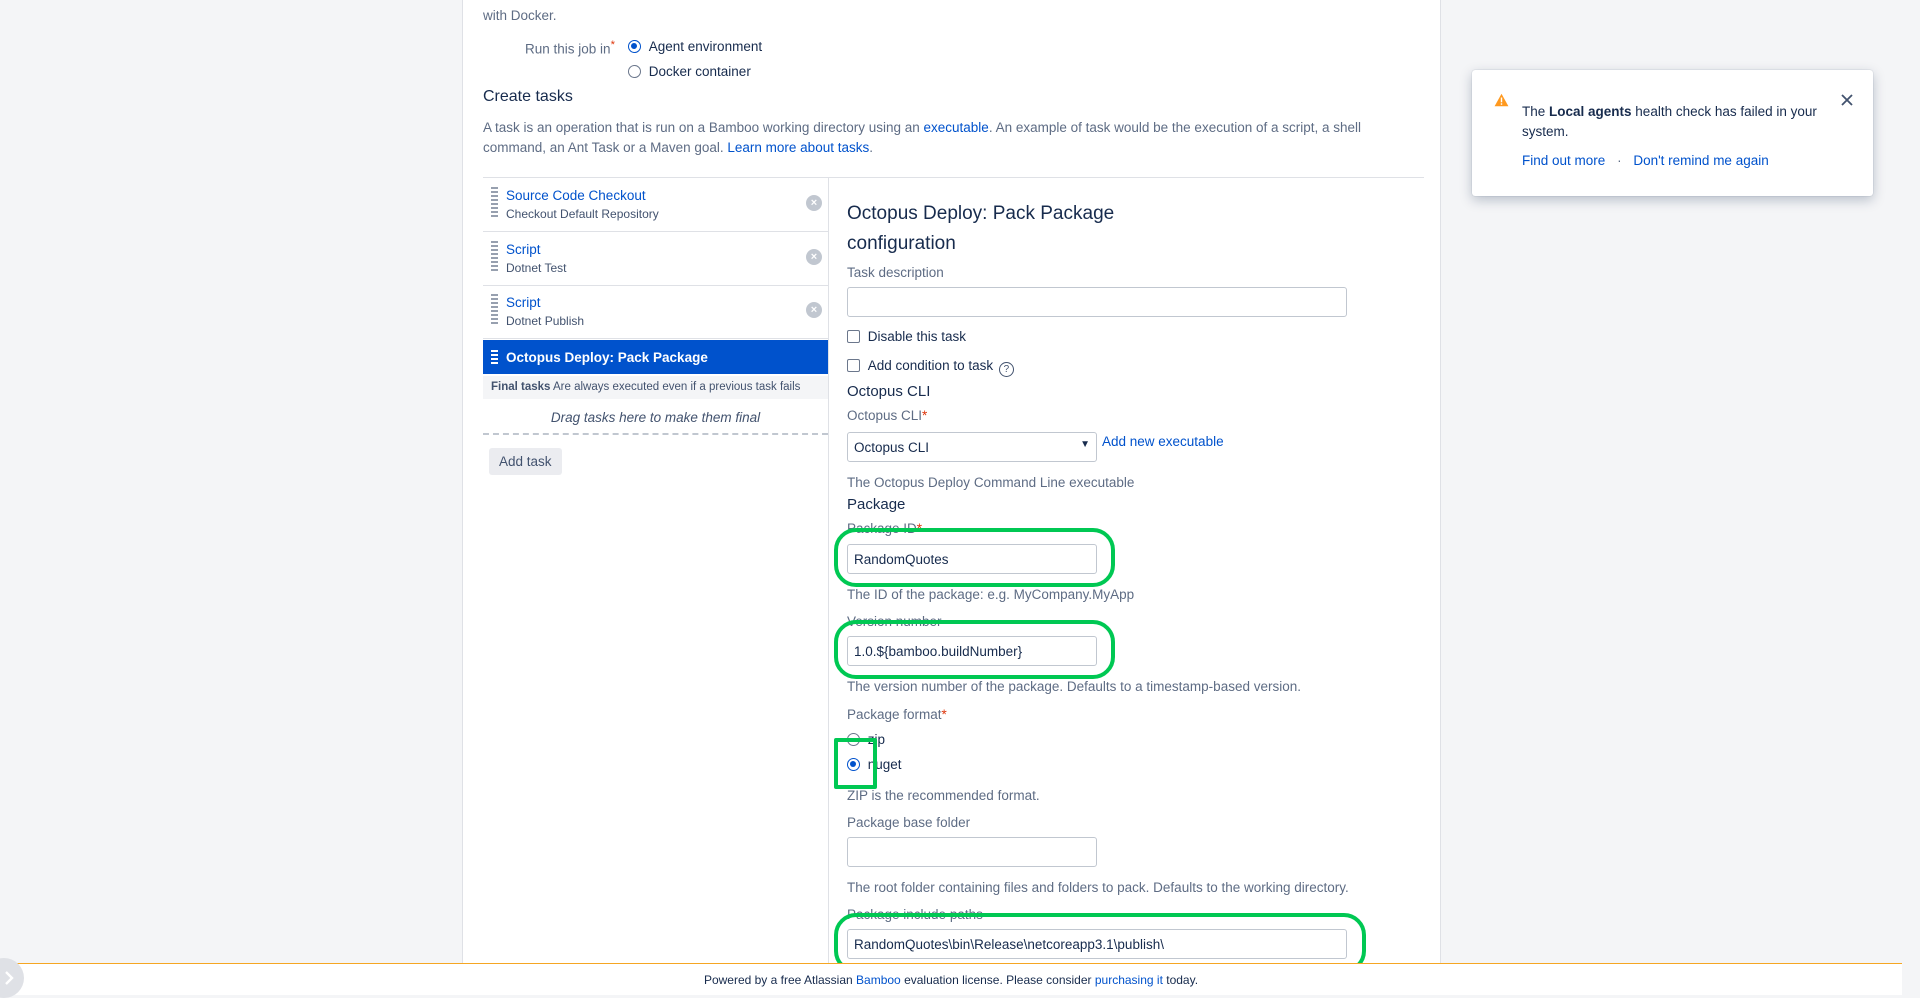 The width and height of the screenshot is (1920, 998). I want to click on chevron-down-icon: ▼, so click(1085, 444).